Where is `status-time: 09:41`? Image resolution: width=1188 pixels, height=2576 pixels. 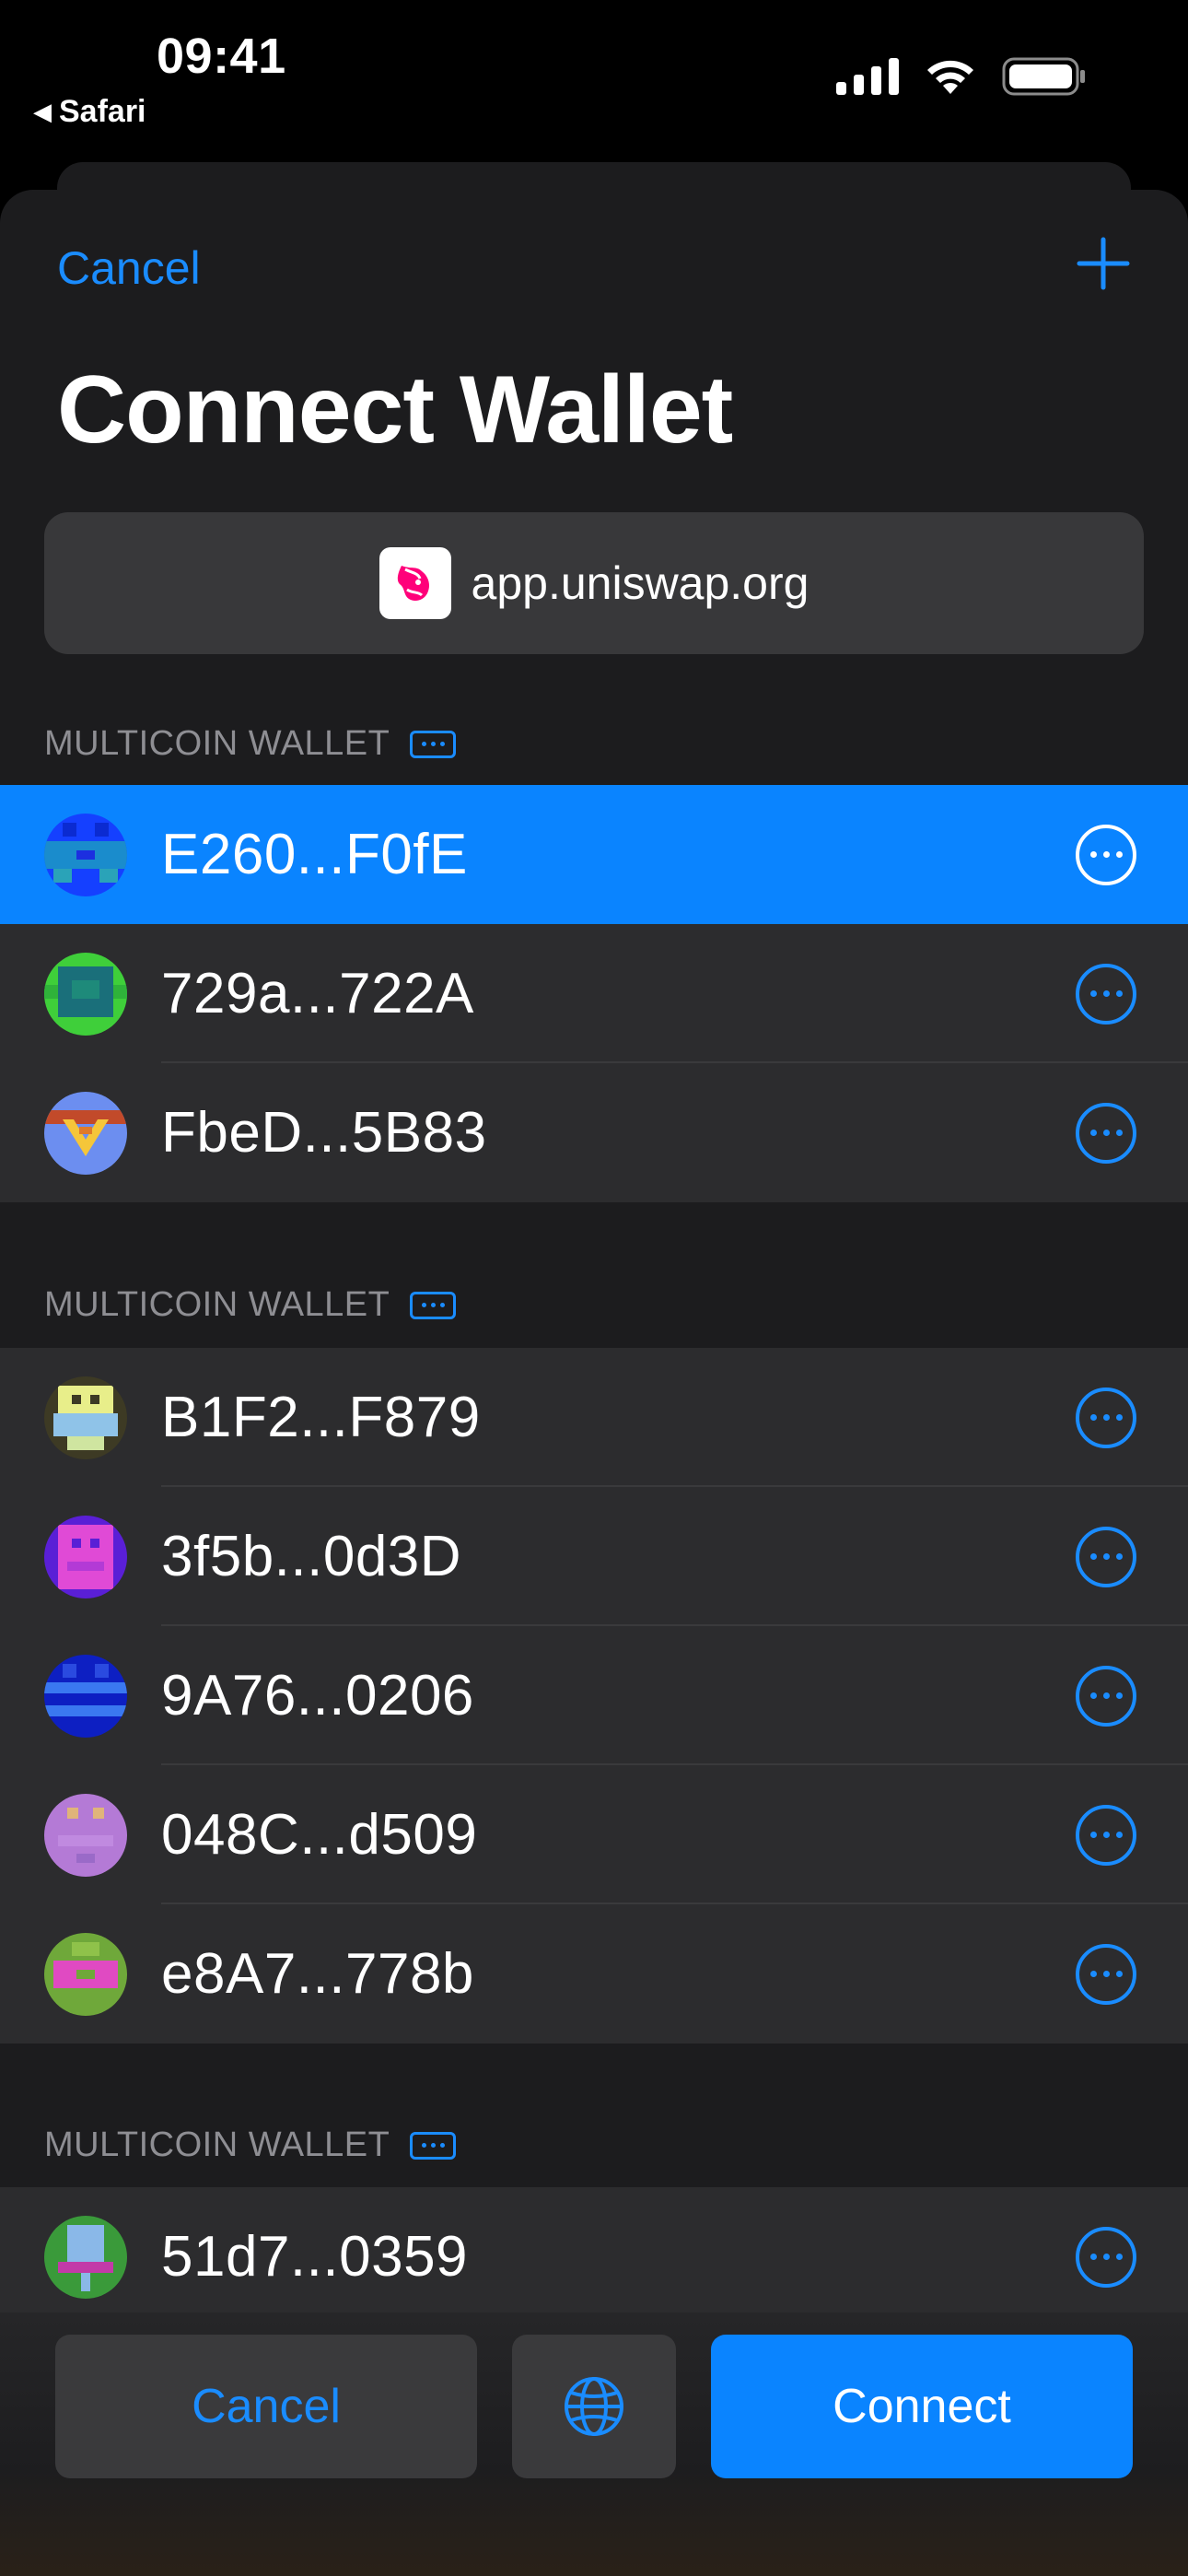
status-time: 09:41 is located at coordinates (221, 56).